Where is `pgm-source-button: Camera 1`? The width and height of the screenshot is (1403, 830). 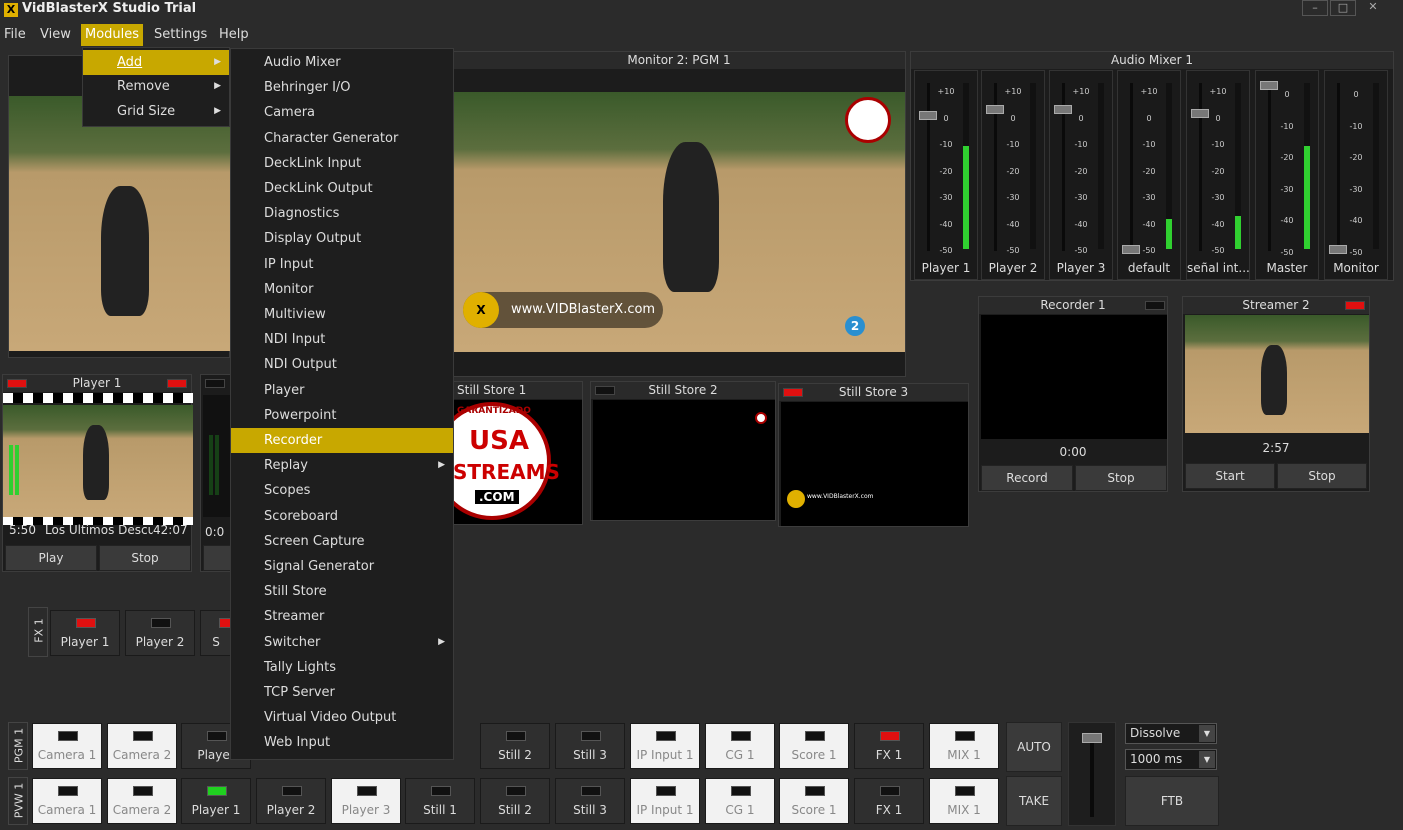
pgm-source-button: Camera 1 is located at coordinates (67, 746).